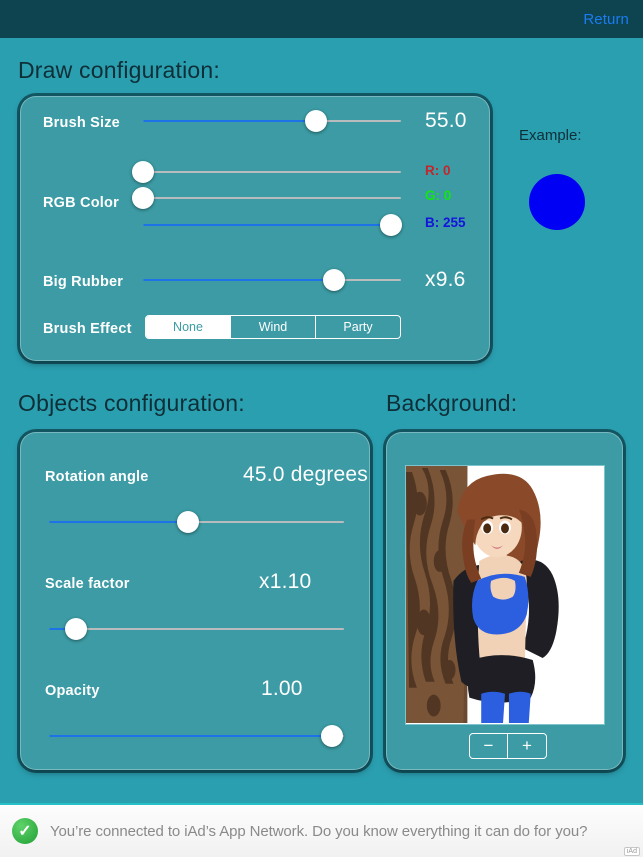 The image size is (643, 857). Describe the element at coordinates (606, 19) in the screenshot. I see `return-button: Return` at that location.